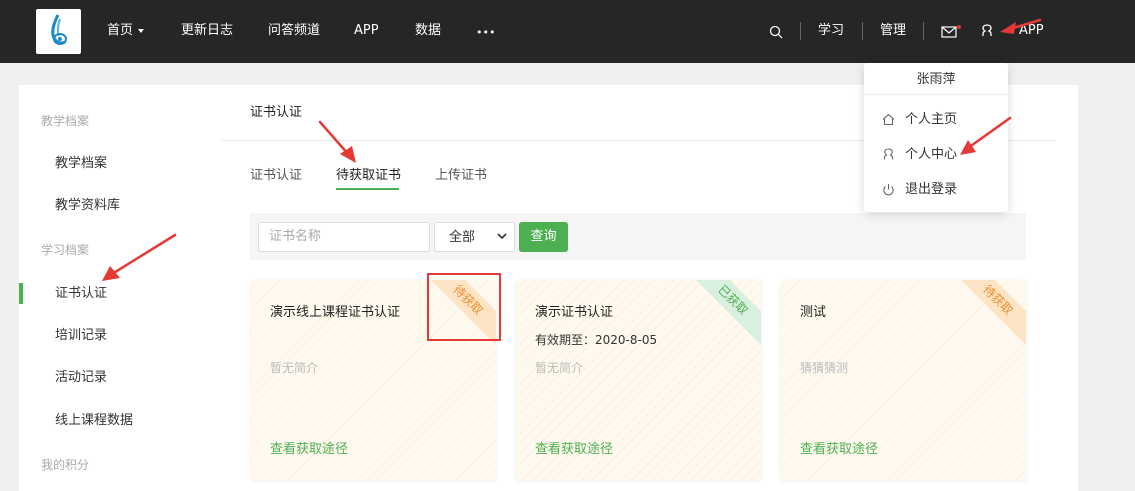  I want to click on sidebar-active-indicator, so click(21, 293).